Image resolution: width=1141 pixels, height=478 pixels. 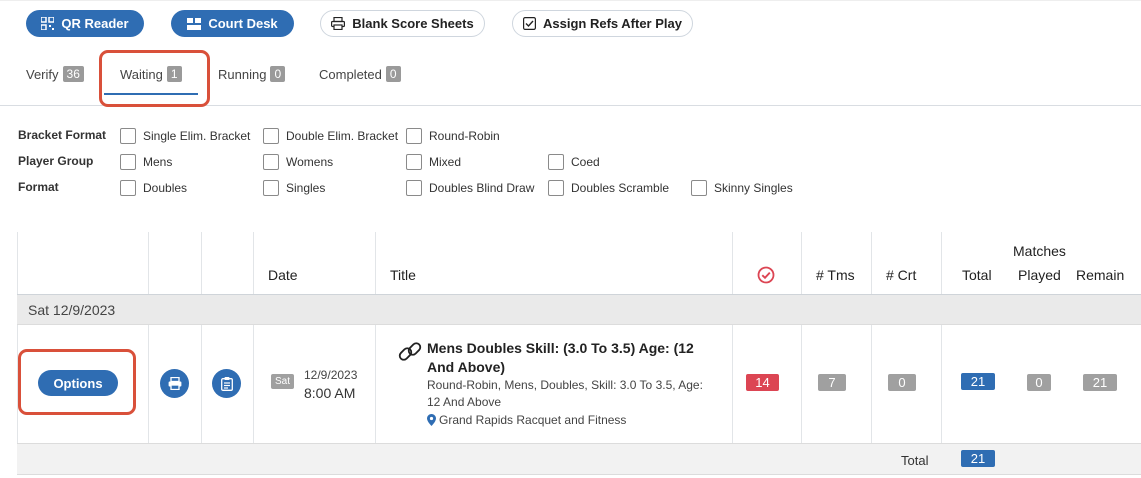 I want to click on header-teams: # Tms, so click(x=835, y=275).